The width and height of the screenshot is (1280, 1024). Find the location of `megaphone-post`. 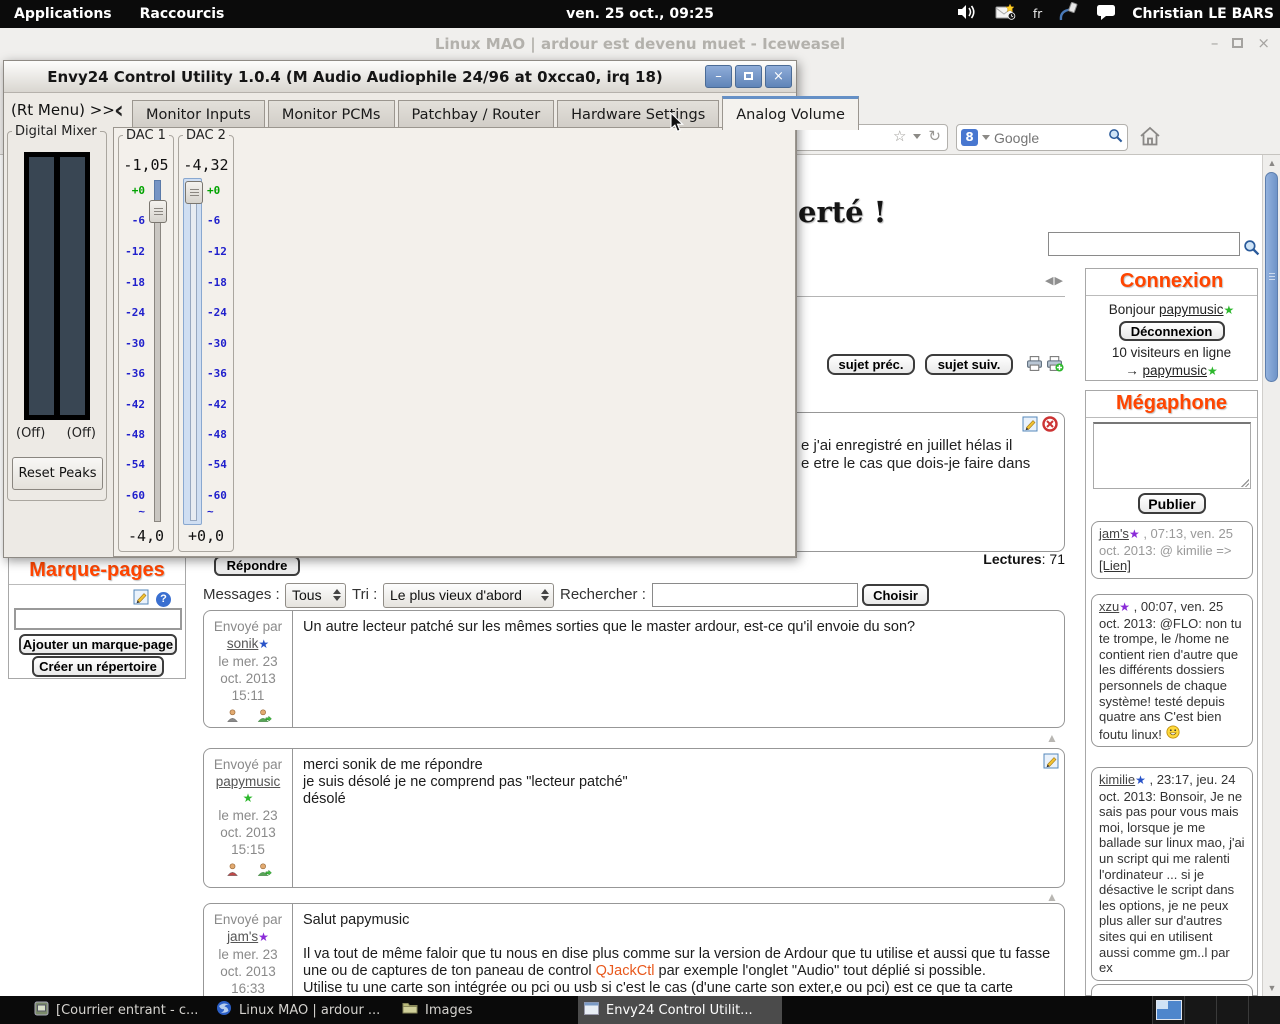

megaphone-post is located at coordinates (1172, 990).